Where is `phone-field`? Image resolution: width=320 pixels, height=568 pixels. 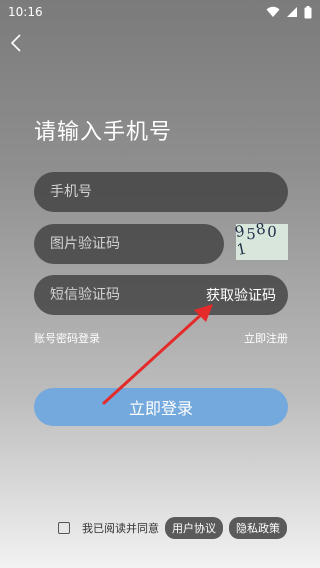 phone-field is located at coordinates (161, 192).